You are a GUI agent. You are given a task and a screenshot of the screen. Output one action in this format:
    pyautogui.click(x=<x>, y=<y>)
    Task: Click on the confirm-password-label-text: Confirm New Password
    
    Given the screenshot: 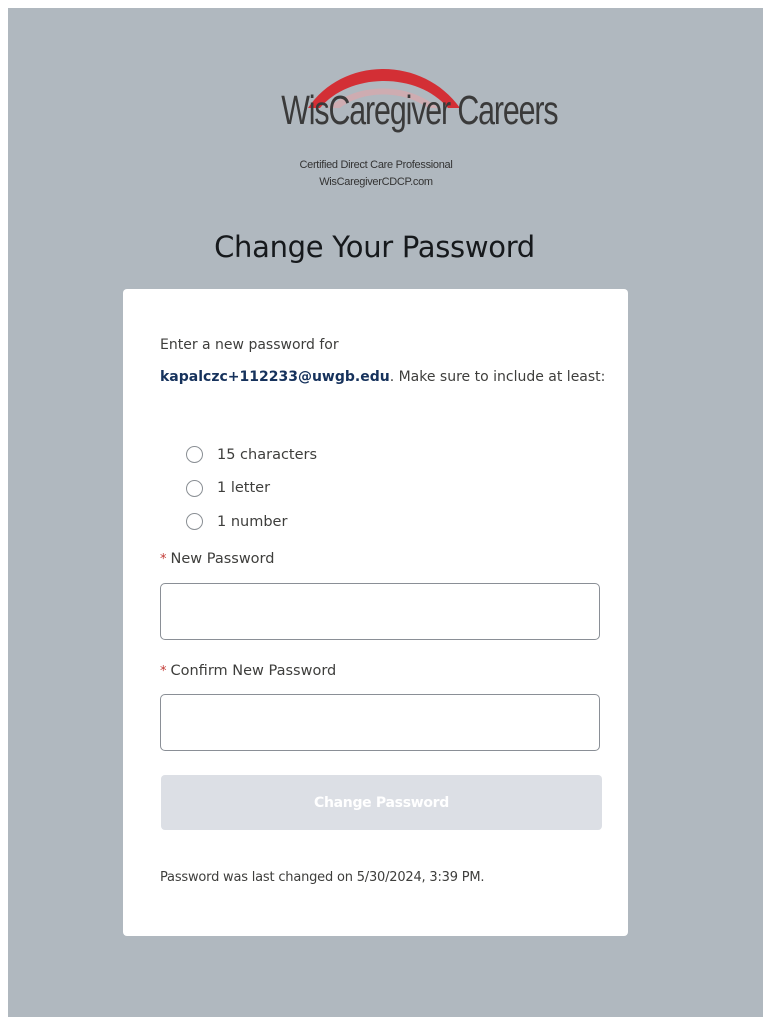 What is the action you would take?
    pyautogui.click(x=253, y=671)
    